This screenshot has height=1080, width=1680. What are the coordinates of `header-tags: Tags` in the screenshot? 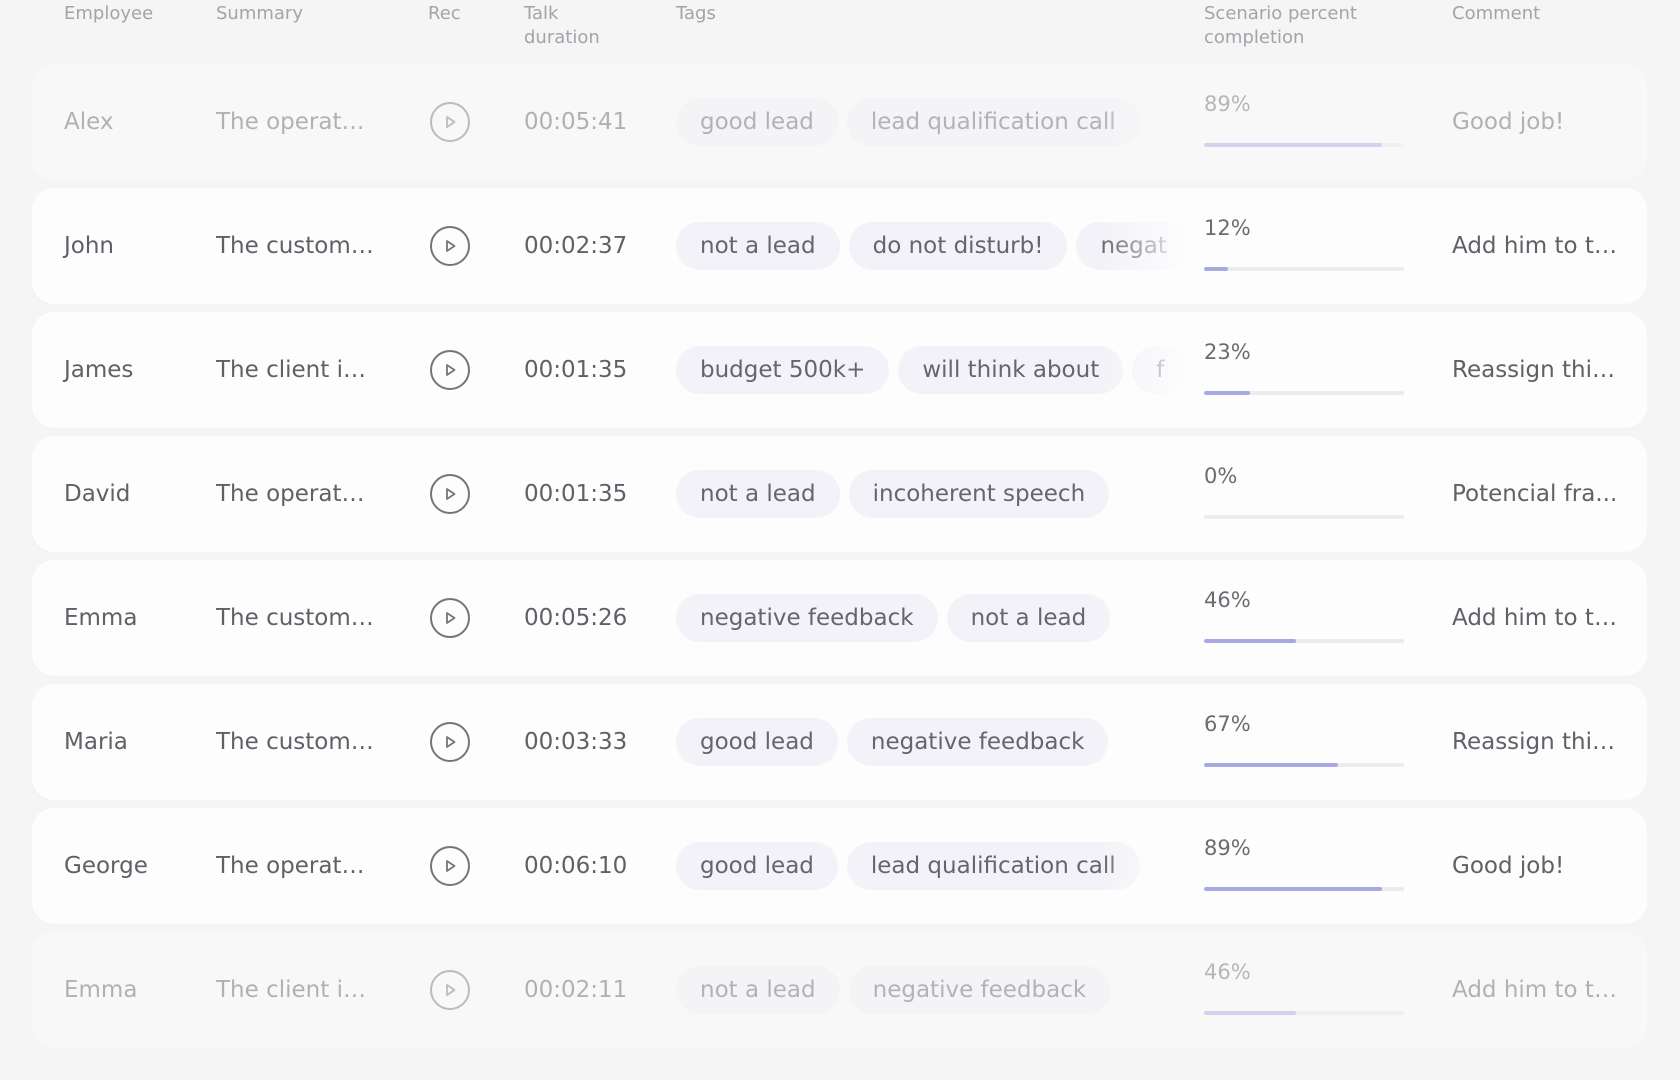 It's located at (696, 14).